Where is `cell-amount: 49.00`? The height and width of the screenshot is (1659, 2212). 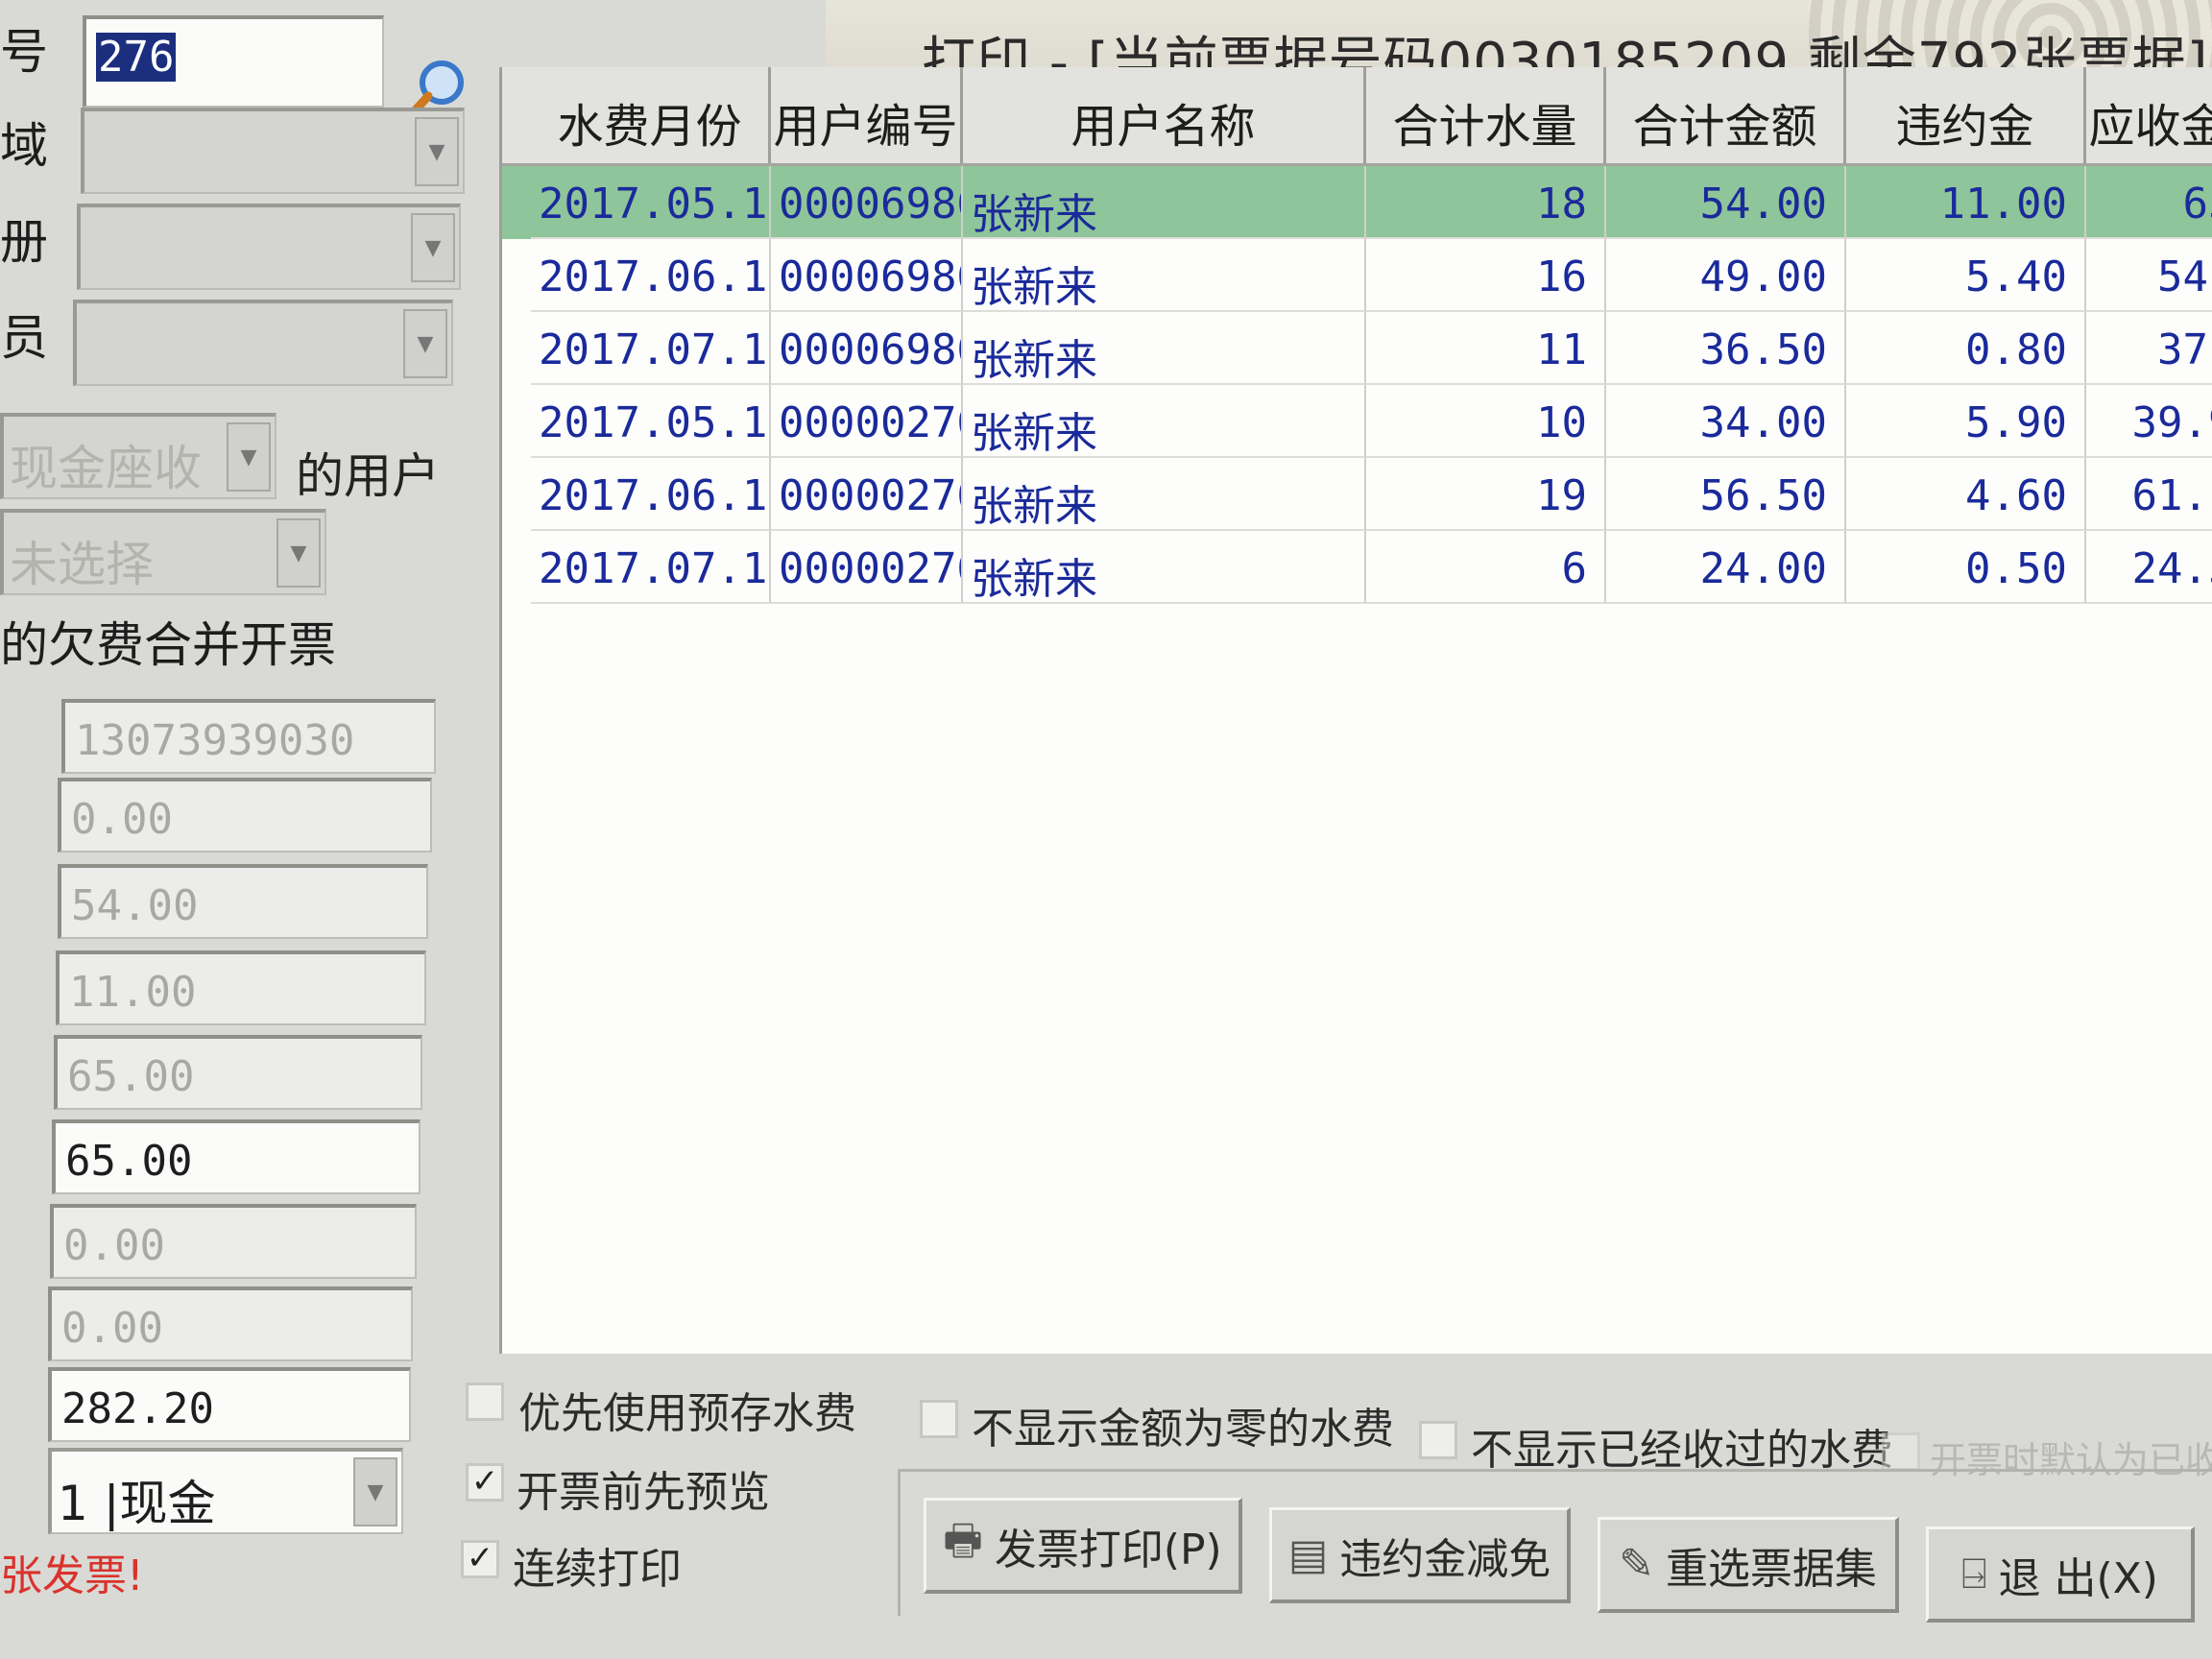 cell-amount: 49.00 is located at coordinates (1726, 275).